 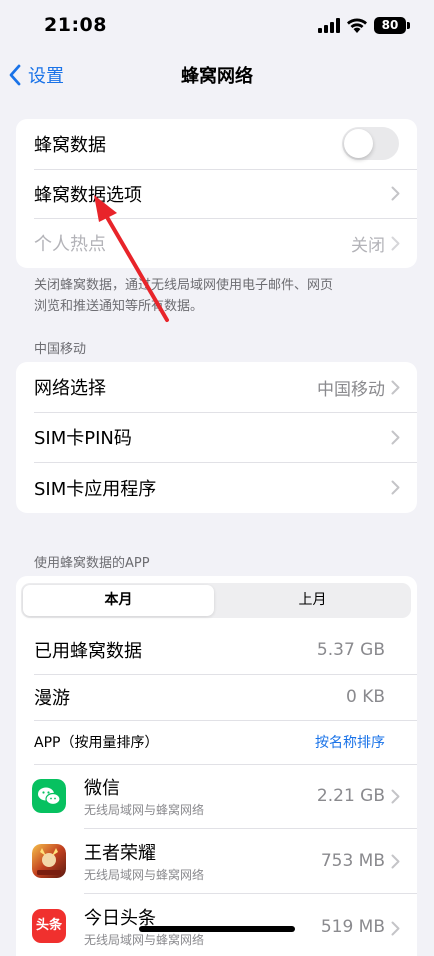 What do you see at coordinates (216, 697) in the screenshot?
I see `roaming-row: 漫游 0 KB` at bounding box center [216, 697].